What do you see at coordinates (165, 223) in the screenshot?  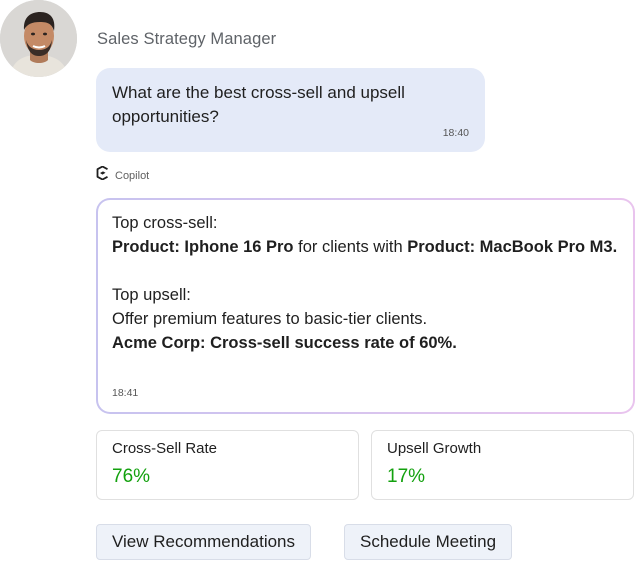 I see `cross-sell-heading: Top cross-sell:` at bounding box center [165, 223].